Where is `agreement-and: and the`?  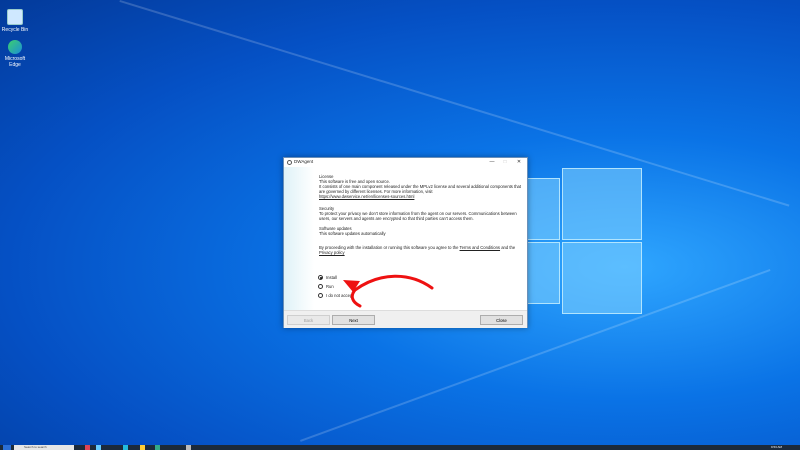
agreement-and: and the is located at coordinates (508, 247).